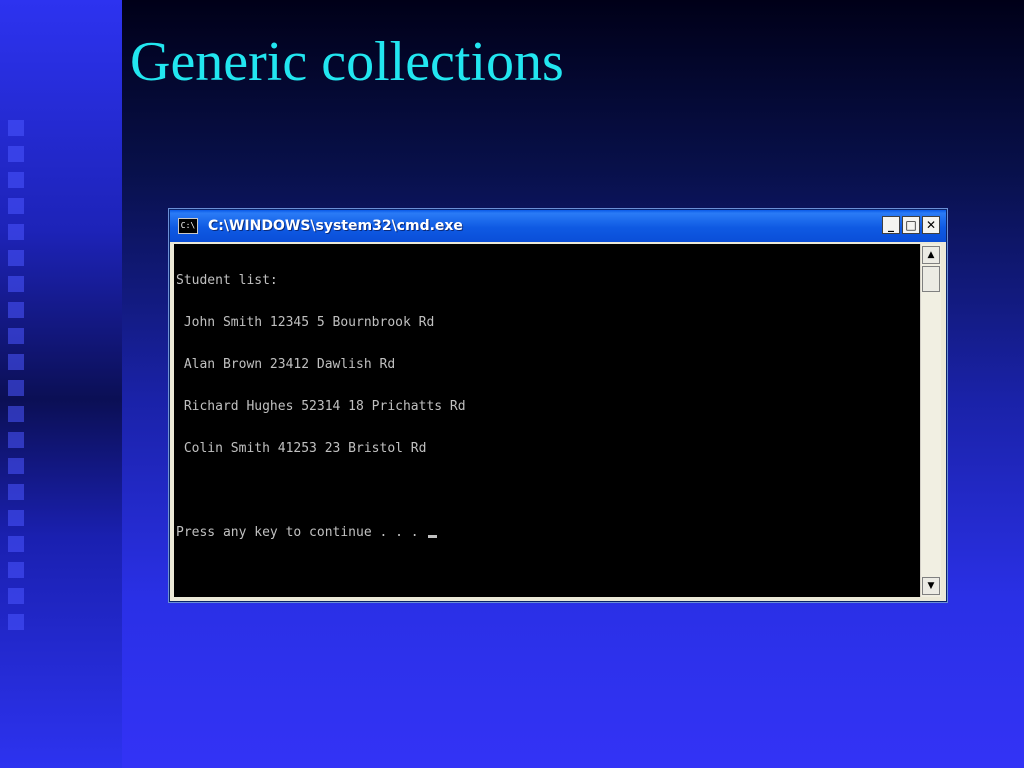 The image size is (1024, 768). I want to click on console-prompt: Press any key to continue . . ., so click(301, 532).